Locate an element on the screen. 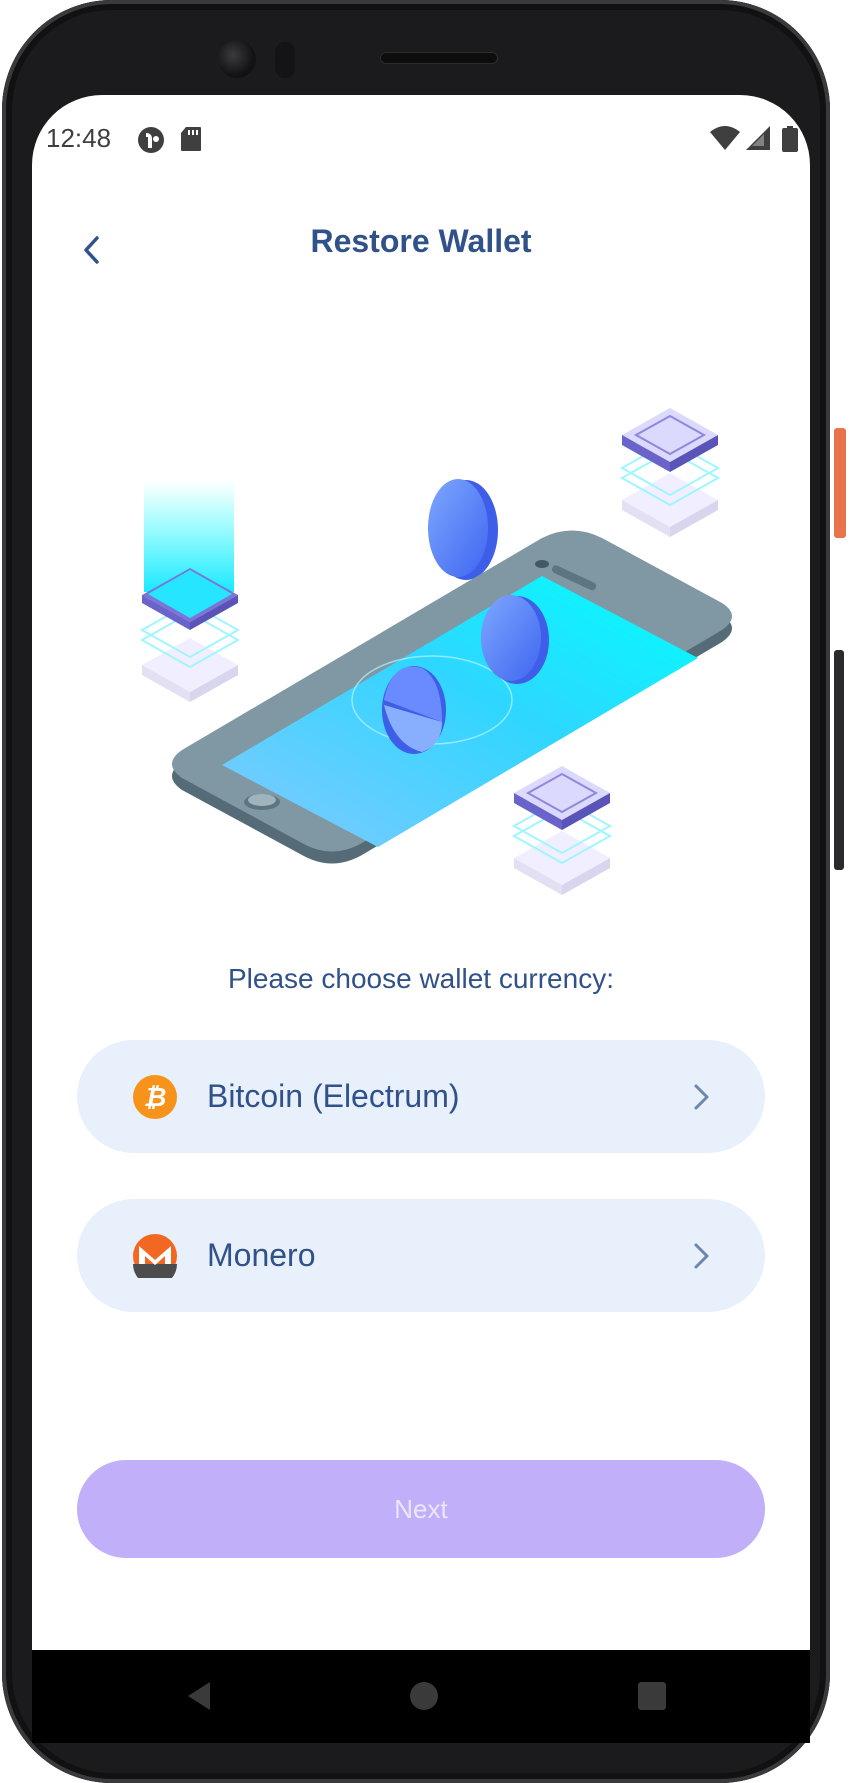 The height and width of the screenshot is (1783, 850). proximity-sensor is located at coordinates (285, 60).